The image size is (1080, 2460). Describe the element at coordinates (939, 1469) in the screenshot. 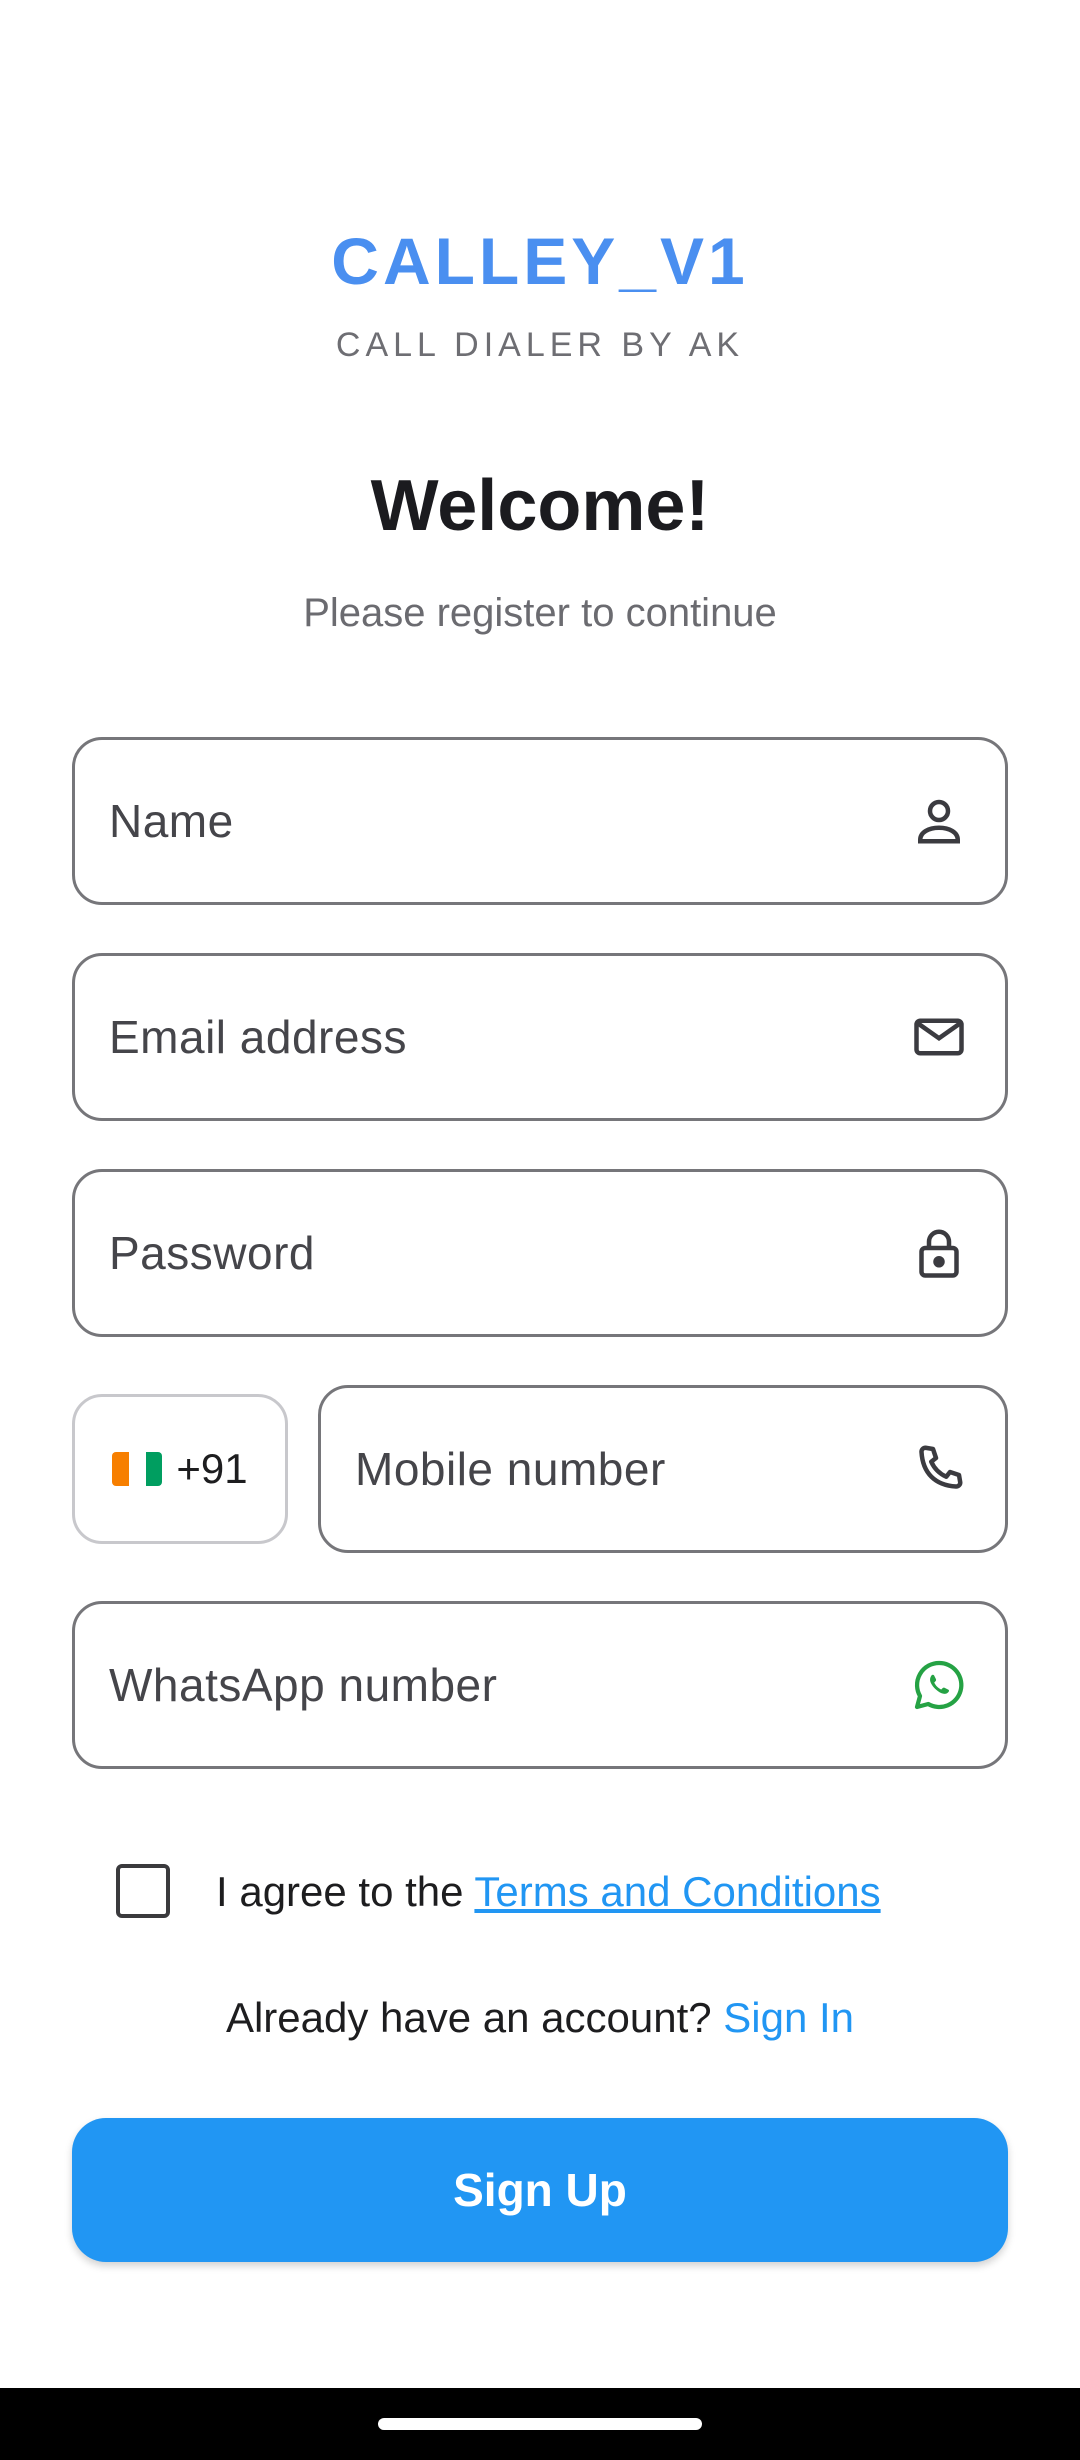

I see `phone-icon` at that location.